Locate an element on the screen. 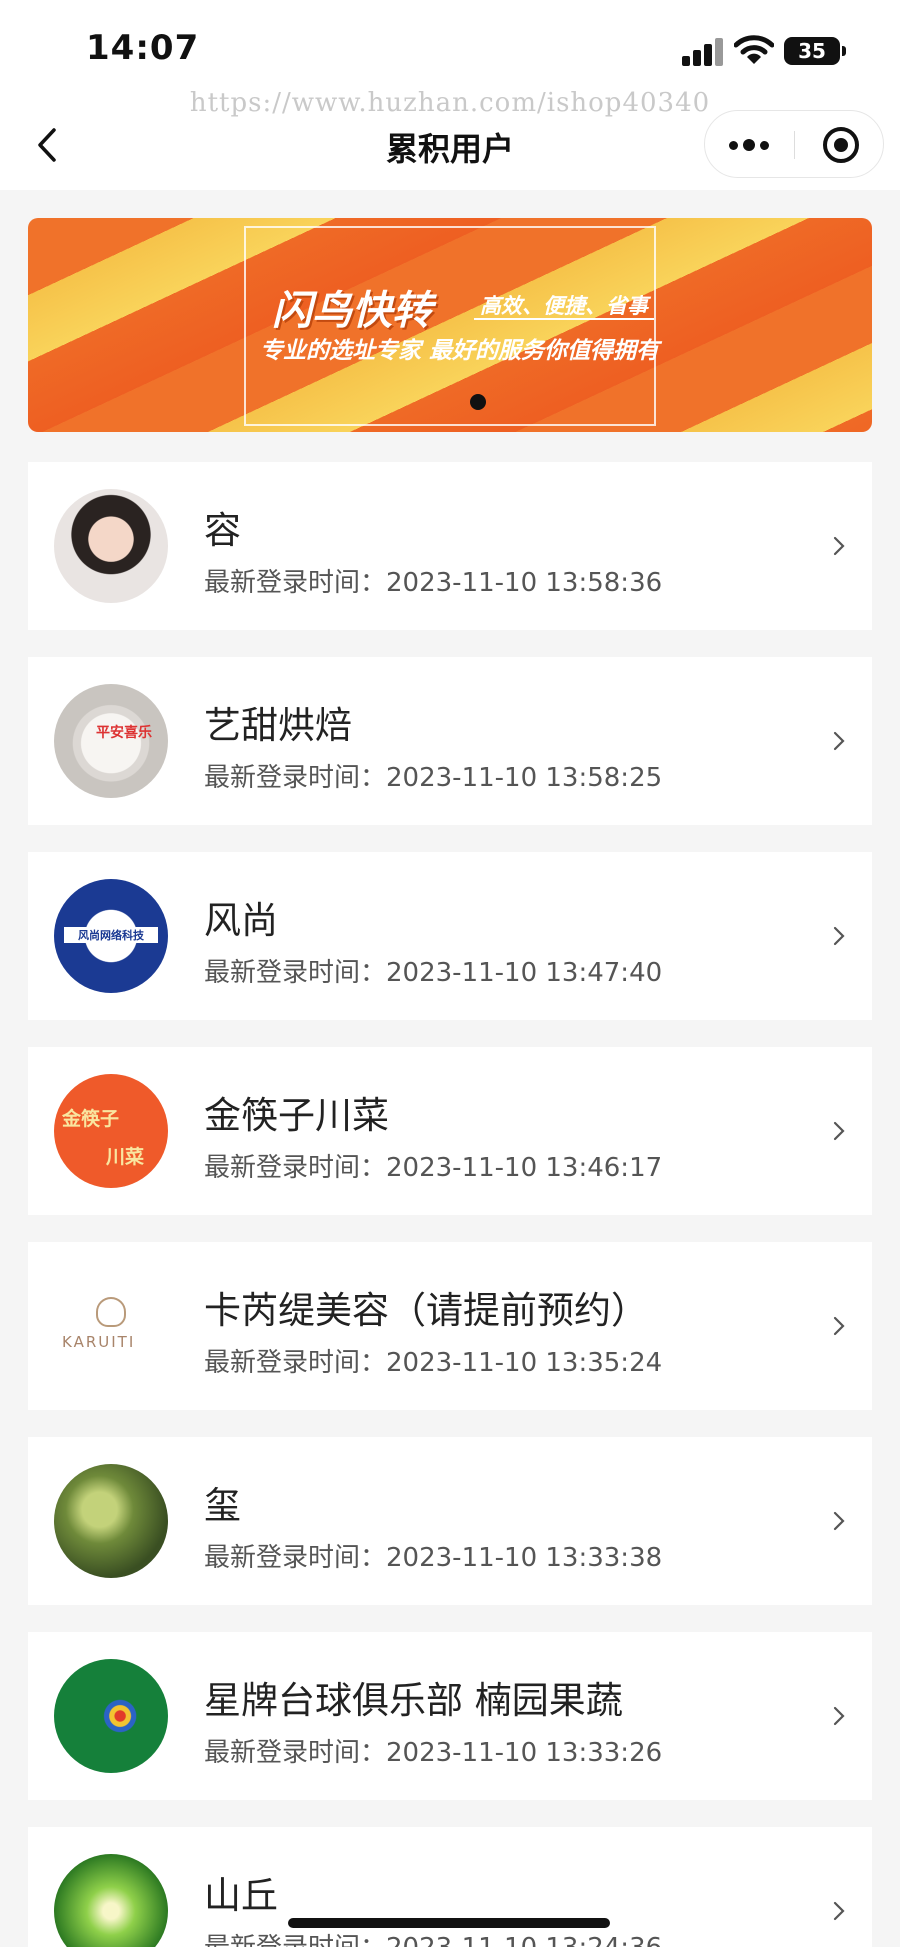 The image size is (900, 1947). more-icon is located at coordinates (749, 145).